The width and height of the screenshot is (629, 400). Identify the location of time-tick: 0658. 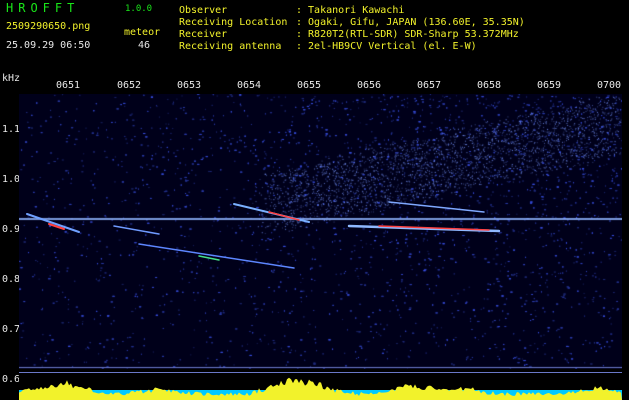
(489, 85).